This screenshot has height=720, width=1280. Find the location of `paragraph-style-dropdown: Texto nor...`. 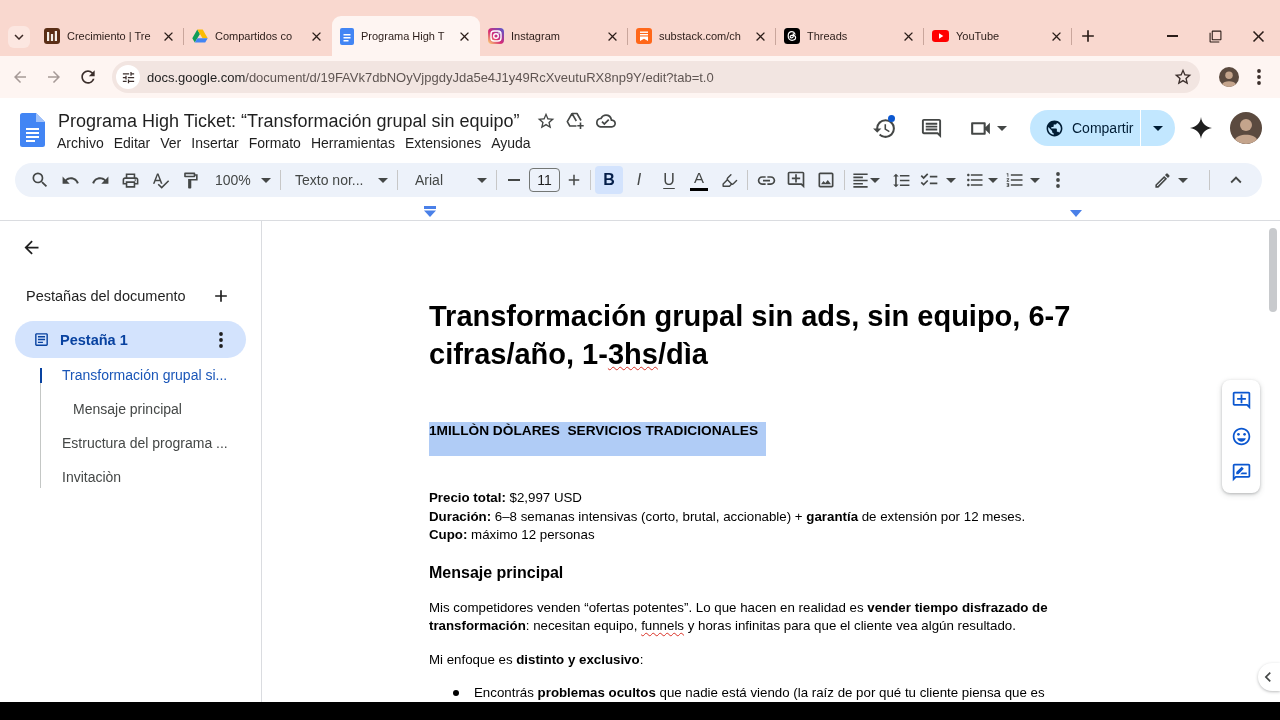

paragraph-style-dropdown: Texto nor... is located at coordinates (339, 180).